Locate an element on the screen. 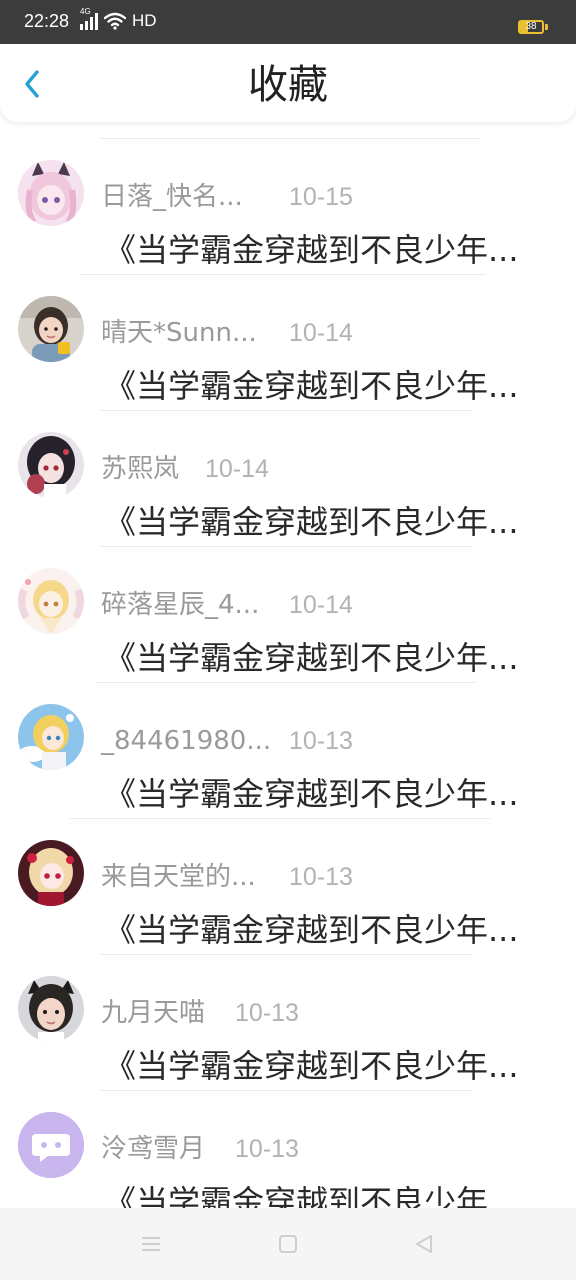  network-type-label: 4G is located at coordinates (85, 11).